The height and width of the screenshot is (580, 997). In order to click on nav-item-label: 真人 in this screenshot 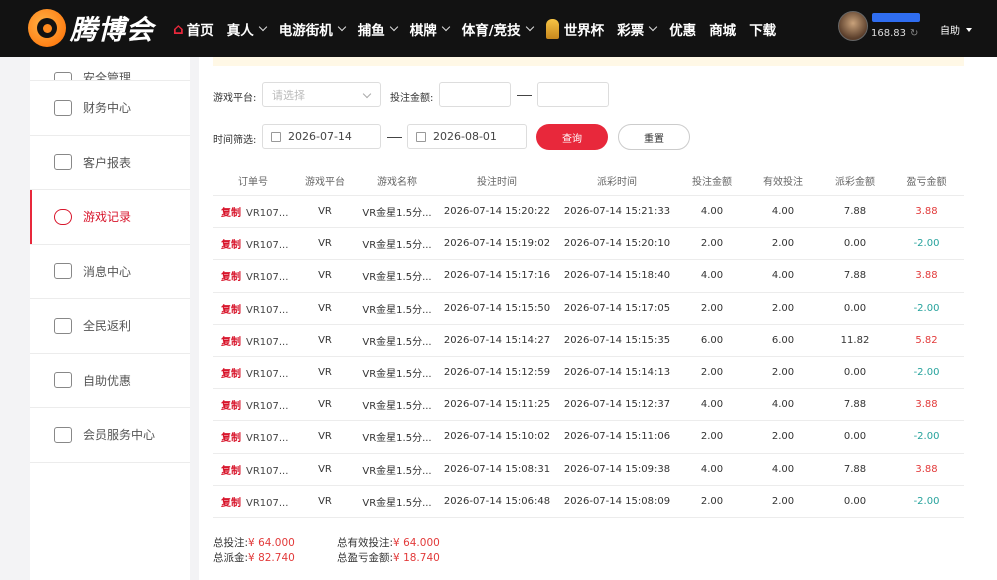, I will do `click(240, 30)`.